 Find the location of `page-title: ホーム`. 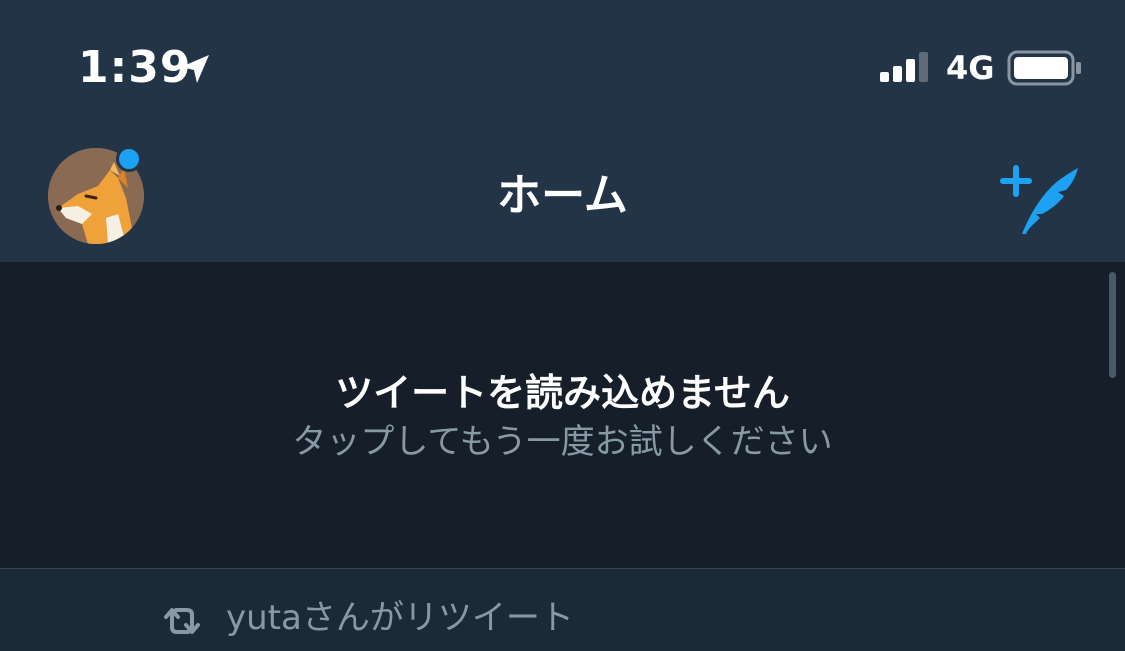

page-title: ホーム is located at coordinates (562, 195).